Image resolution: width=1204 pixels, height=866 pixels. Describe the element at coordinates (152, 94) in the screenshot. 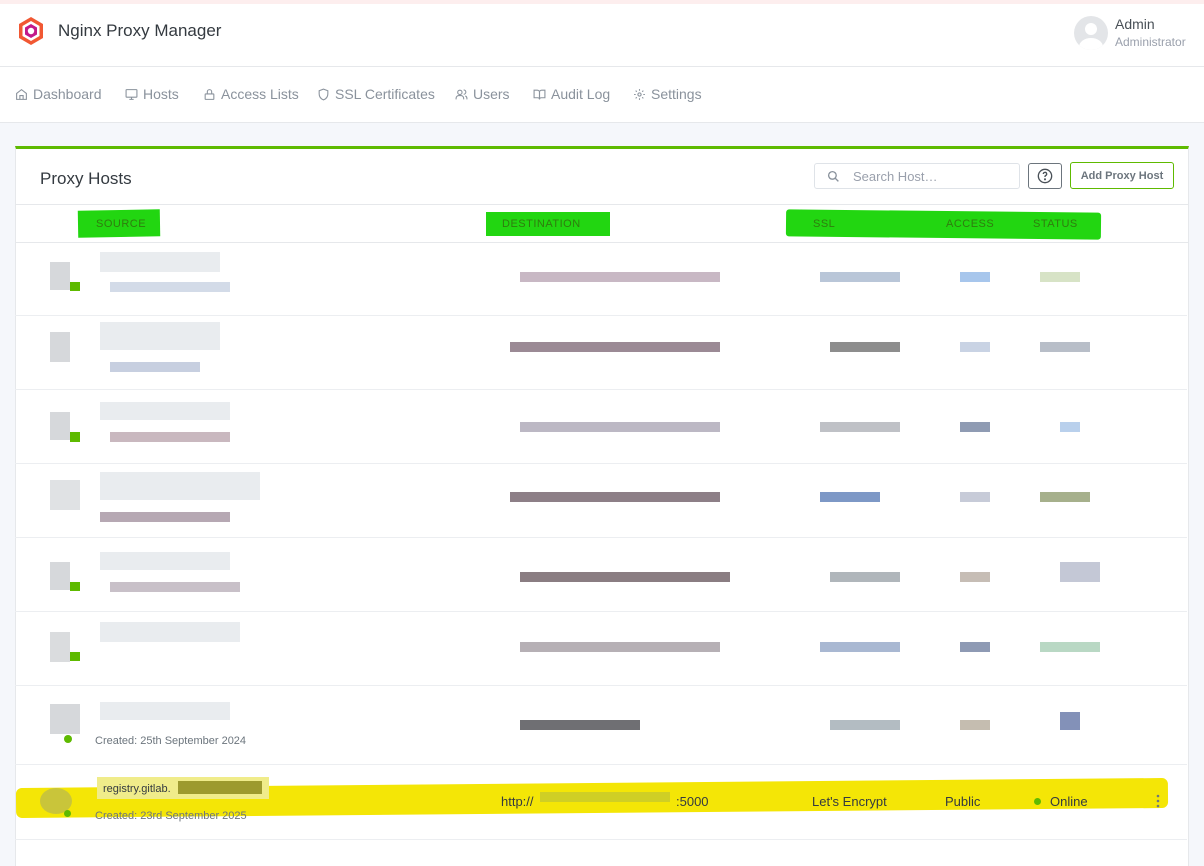

I see `nav-hosts: Hosts` at that location.